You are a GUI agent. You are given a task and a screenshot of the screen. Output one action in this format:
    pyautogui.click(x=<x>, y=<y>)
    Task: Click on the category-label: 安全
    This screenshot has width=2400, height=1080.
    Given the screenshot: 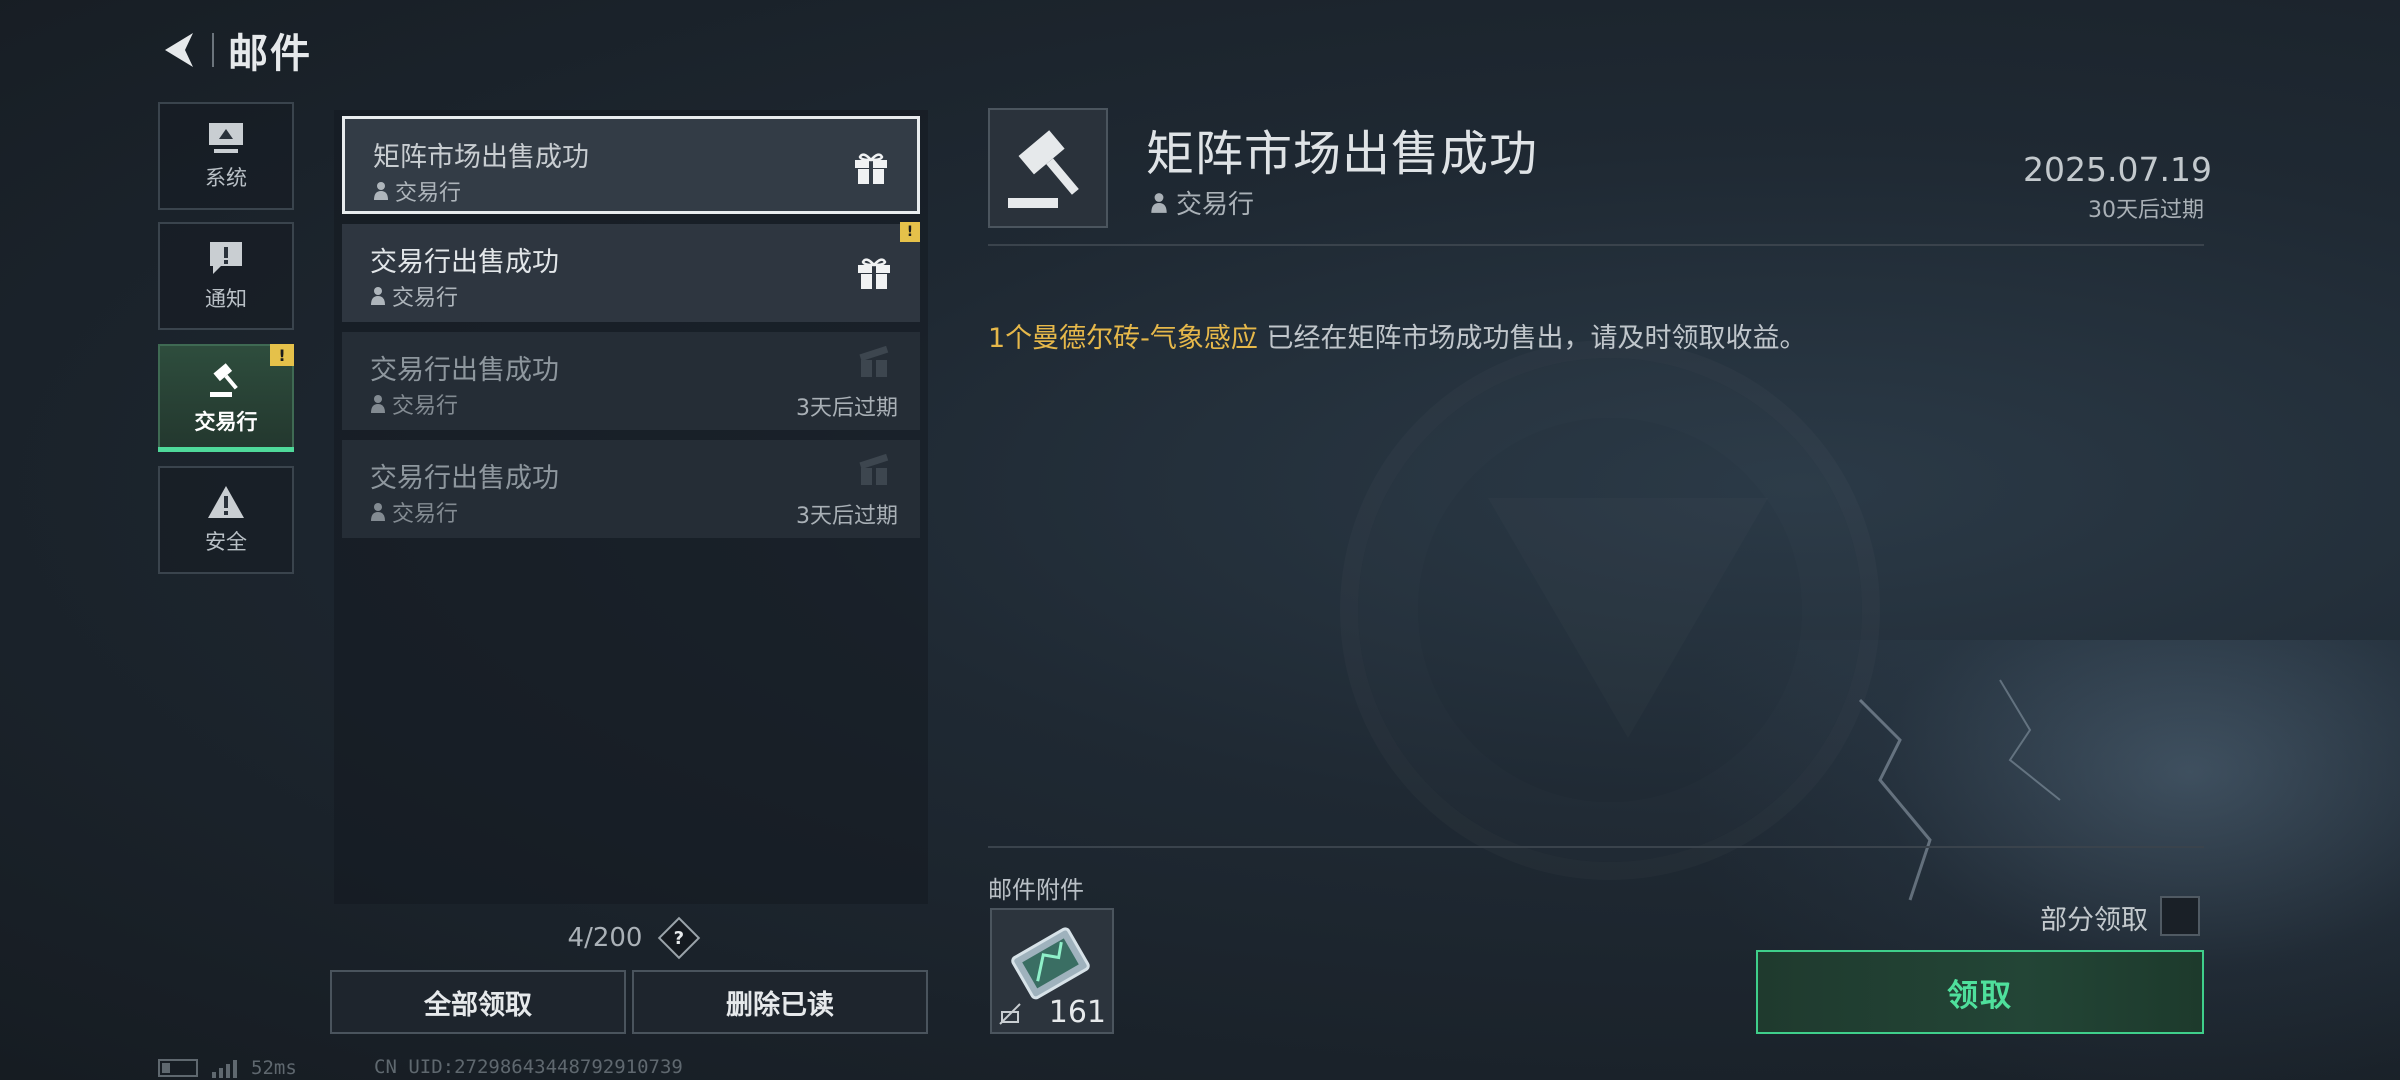 What is the action you would take?
    pyautogui.click(x=226, y=542)
    